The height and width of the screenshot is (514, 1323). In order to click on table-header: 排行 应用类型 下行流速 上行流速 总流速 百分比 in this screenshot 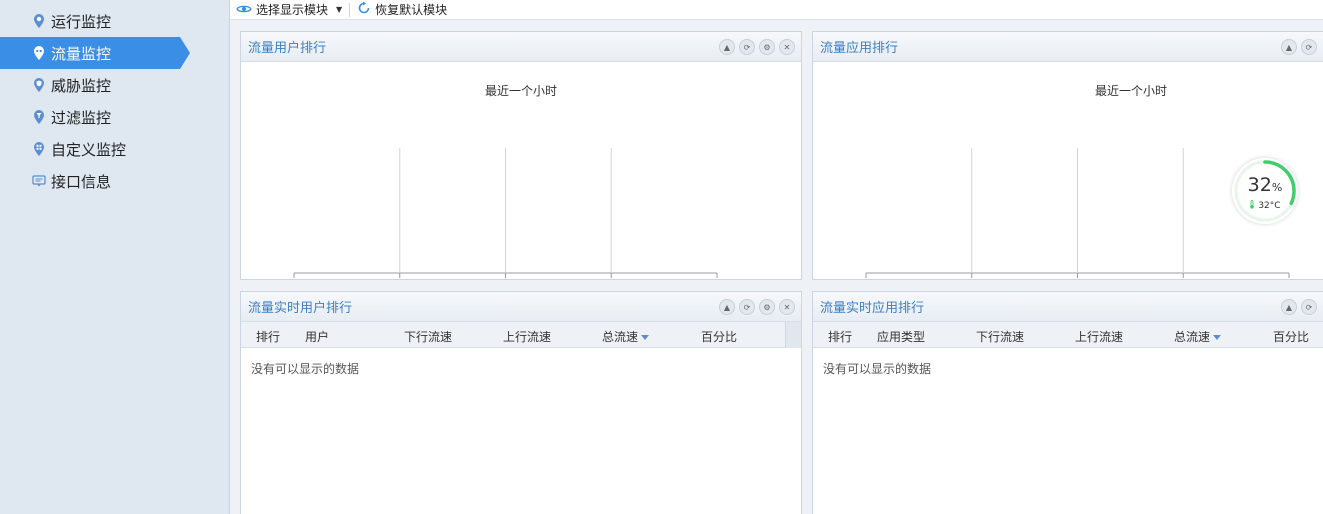, I will do `click(1068, 335)`.